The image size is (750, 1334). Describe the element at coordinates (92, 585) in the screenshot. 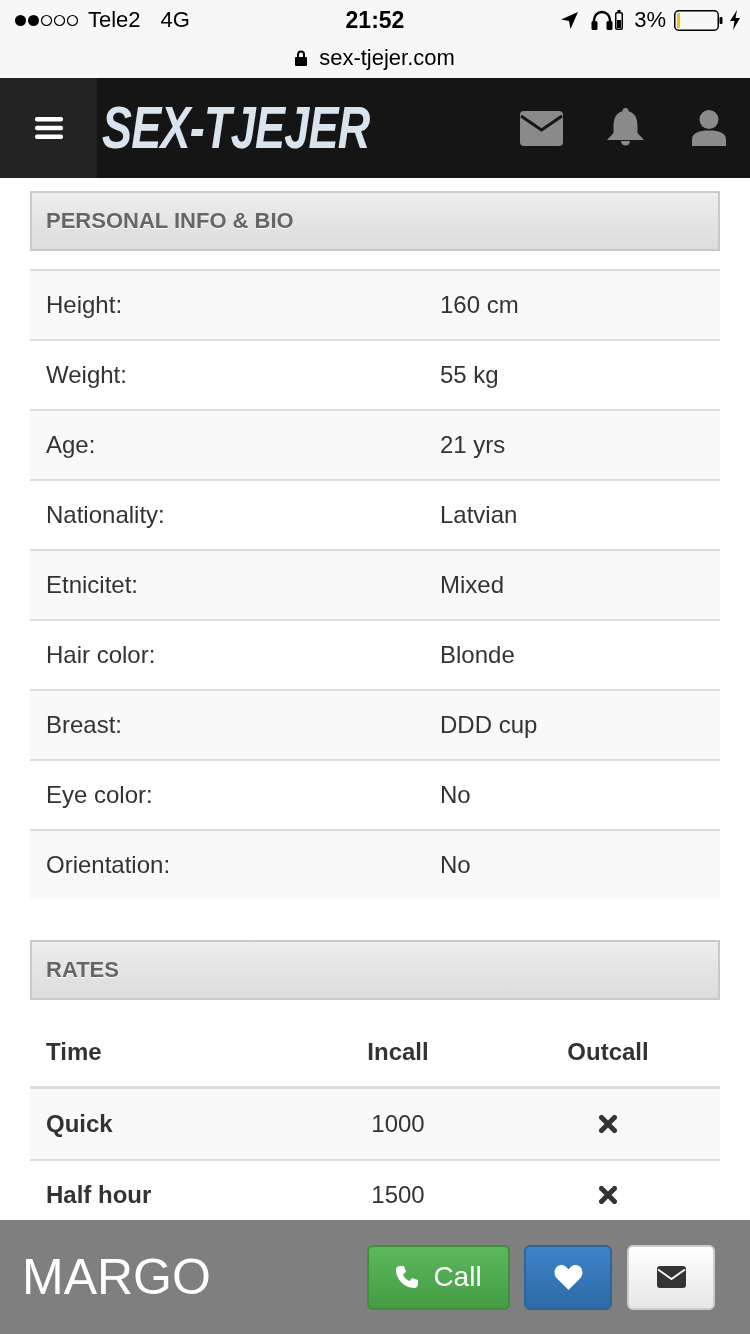

I see `info-label: Etnicitet:` at that location.